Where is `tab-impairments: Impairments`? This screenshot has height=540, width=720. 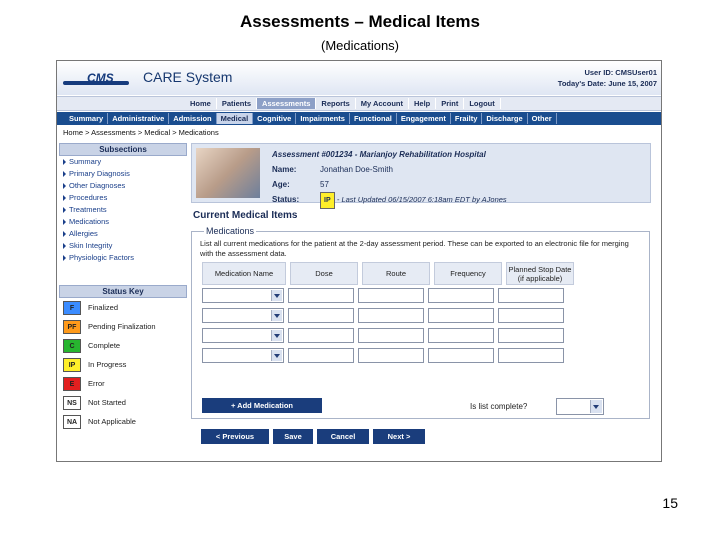 tab-impairments: Impairments is located at coordinates (323, 118).